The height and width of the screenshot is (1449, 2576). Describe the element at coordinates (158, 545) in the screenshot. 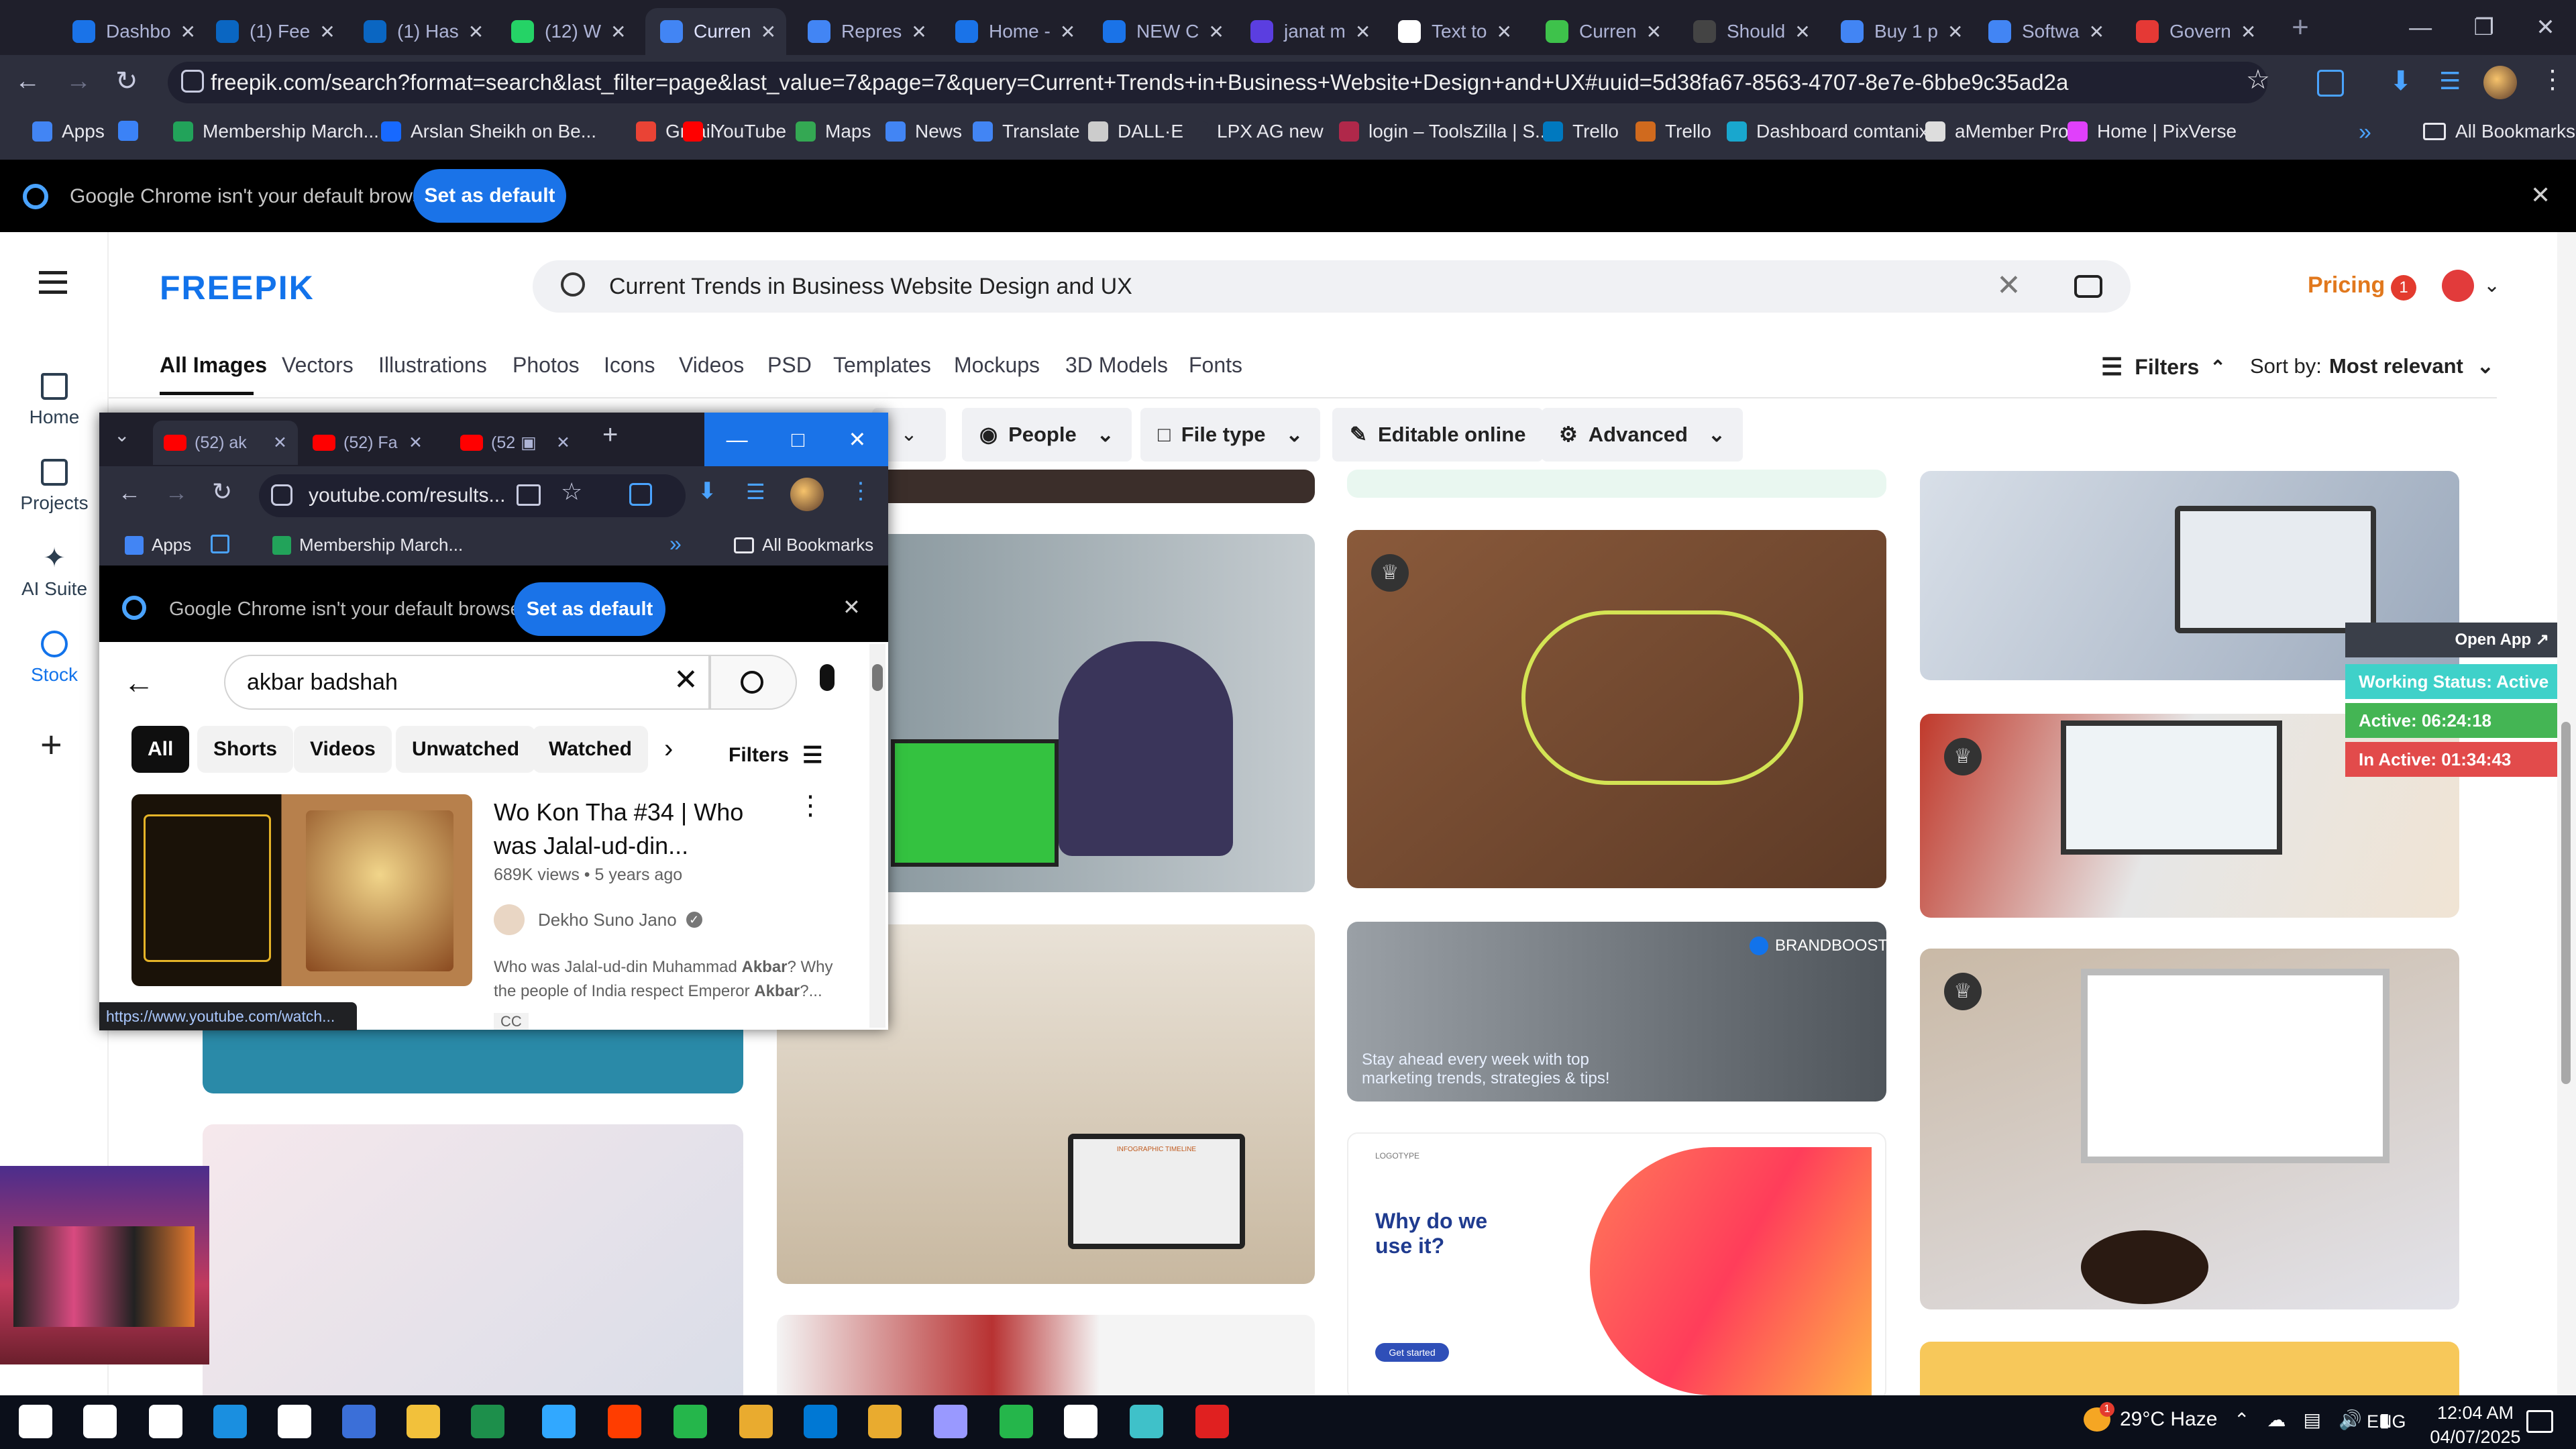

I see `yt-bookmark-apps: Apps` at that location.